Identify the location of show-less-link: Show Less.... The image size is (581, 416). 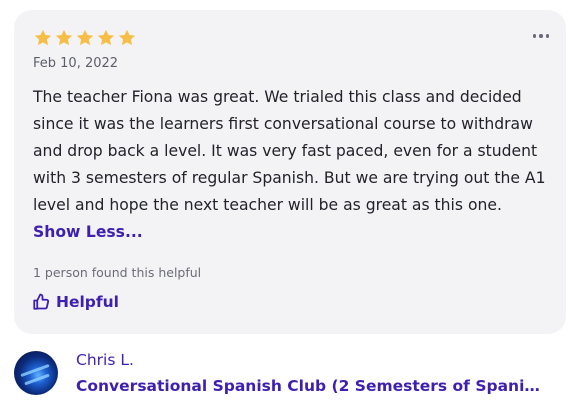
(88, 232).